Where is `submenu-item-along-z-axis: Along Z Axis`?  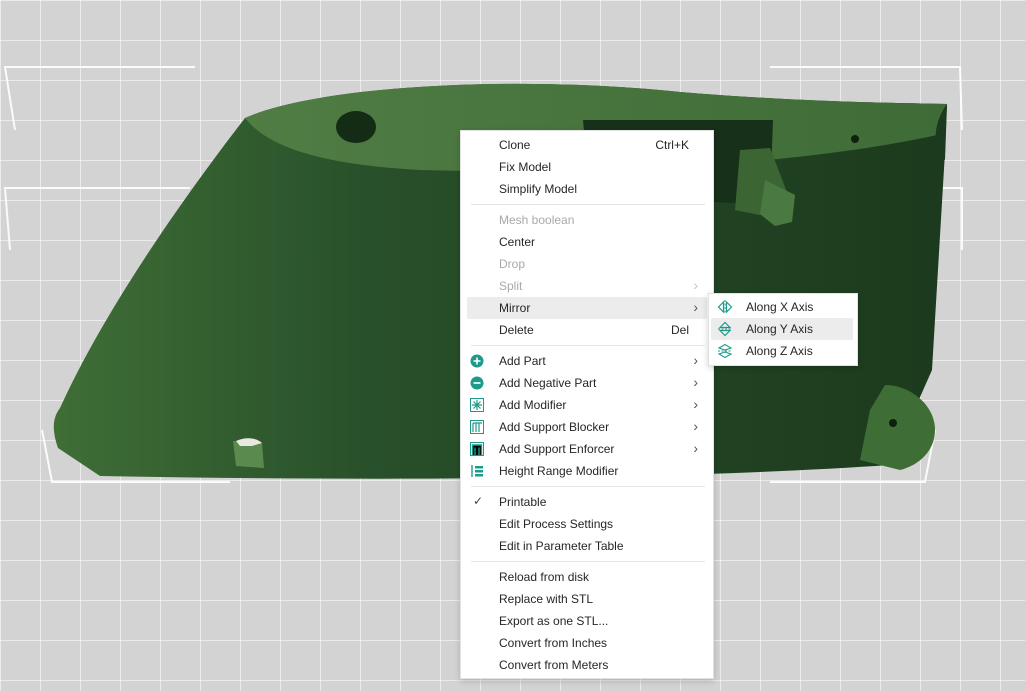
submenu-item-along-z-axis: Along Z Axis is located at coordinates (782, 351).